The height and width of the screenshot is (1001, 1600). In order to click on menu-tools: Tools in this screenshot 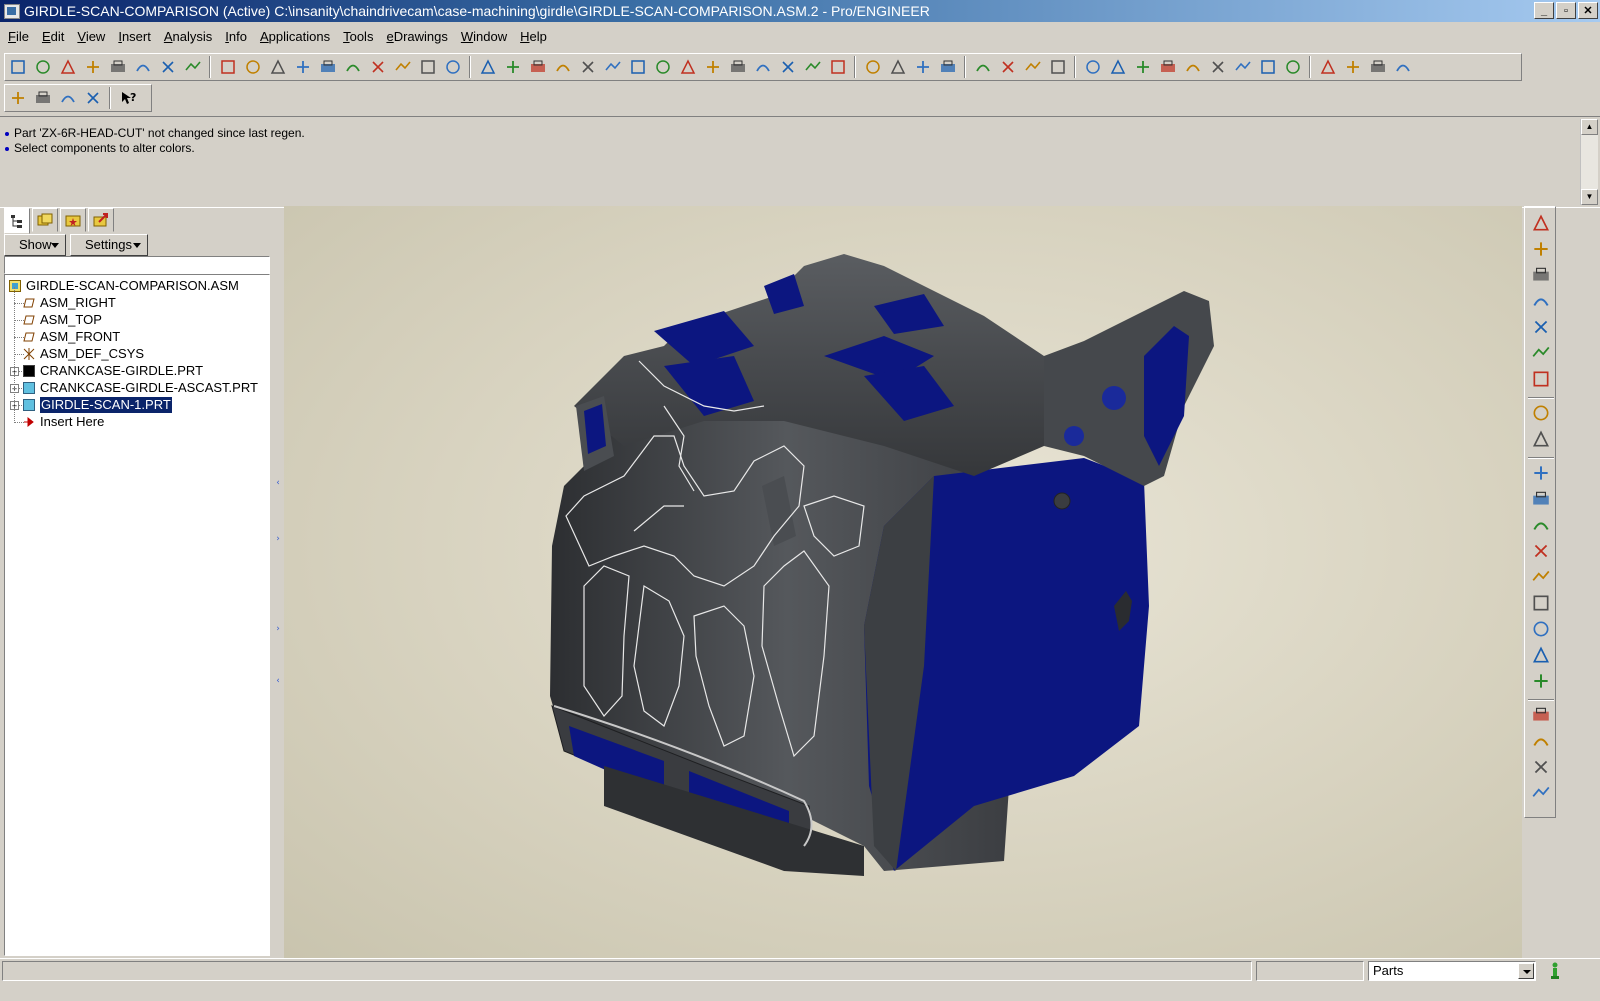, I will do `click(356, 35)`.